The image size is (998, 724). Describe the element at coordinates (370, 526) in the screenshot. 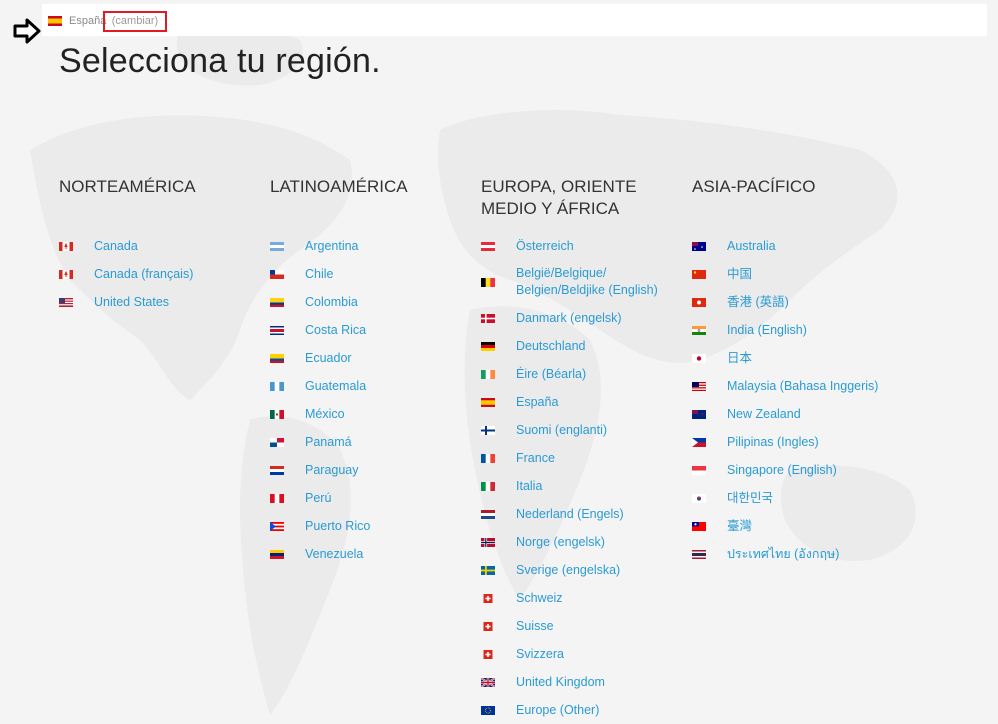

I see `country-link: Puerto Rico` at that location.